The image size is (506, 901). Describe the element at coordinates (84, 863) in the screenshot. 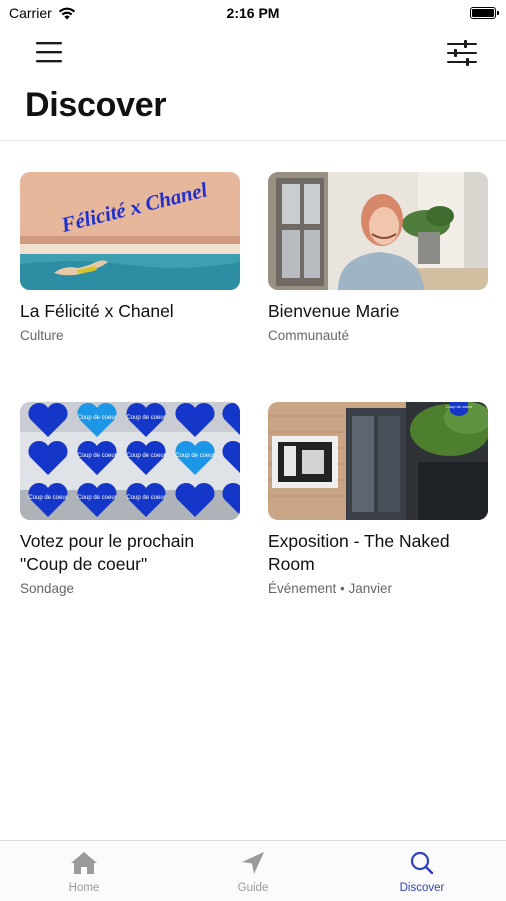

I see `home-icon` at that location.